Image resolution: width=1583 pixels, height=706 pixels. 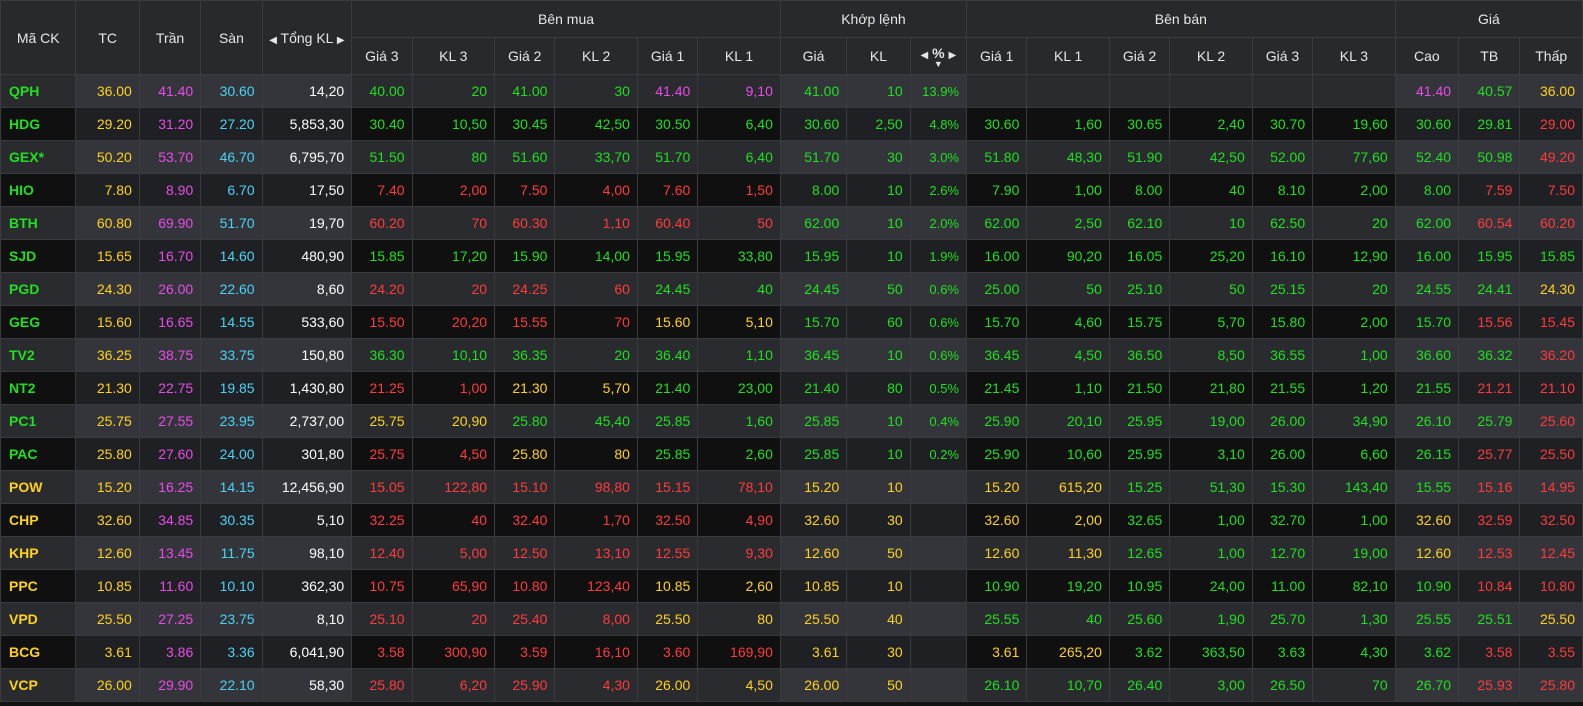 What do you see at coordinates (596, 56) in the screenshot?
I see `col-buy-kl2: KL 2` at bounding box center [596, 56].